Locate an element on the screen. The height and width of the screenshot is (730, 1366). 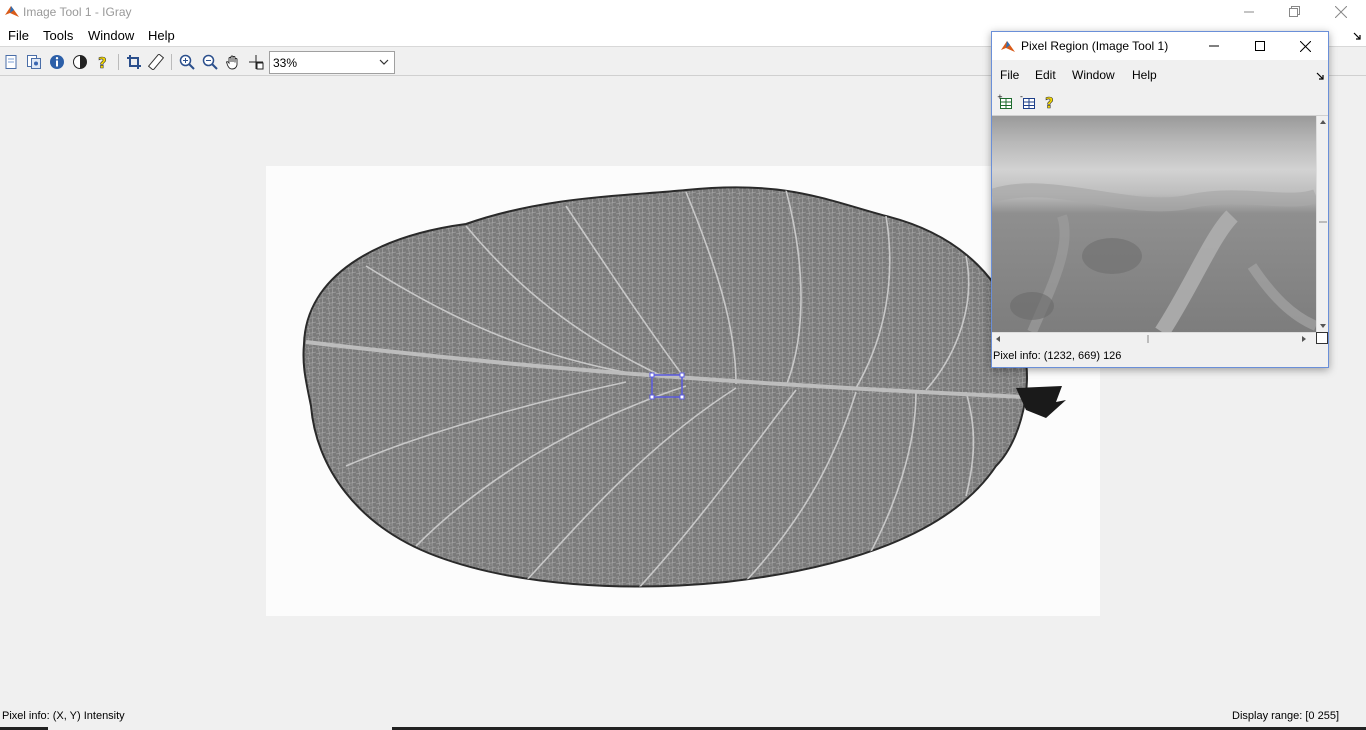
zoom-out-icon is located at coordinates (210, 62).